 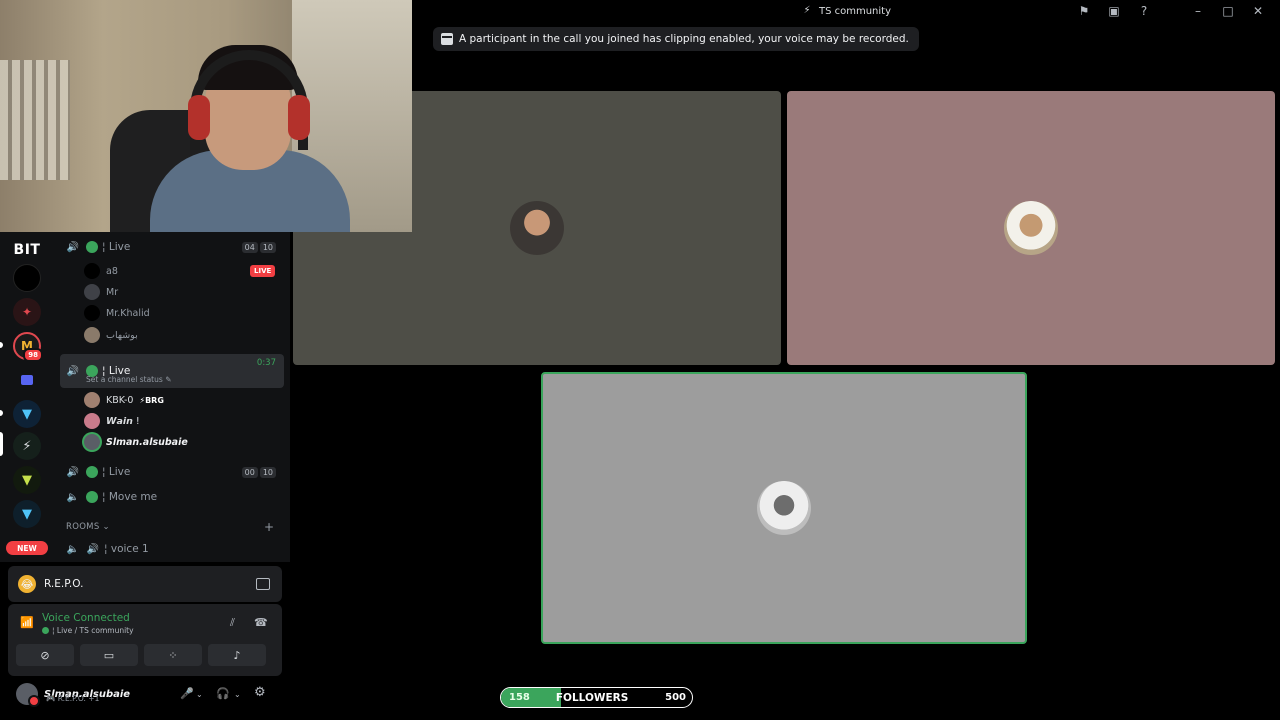 I want to click on new-servers-badge: NEW, so click(x=27, y=548).